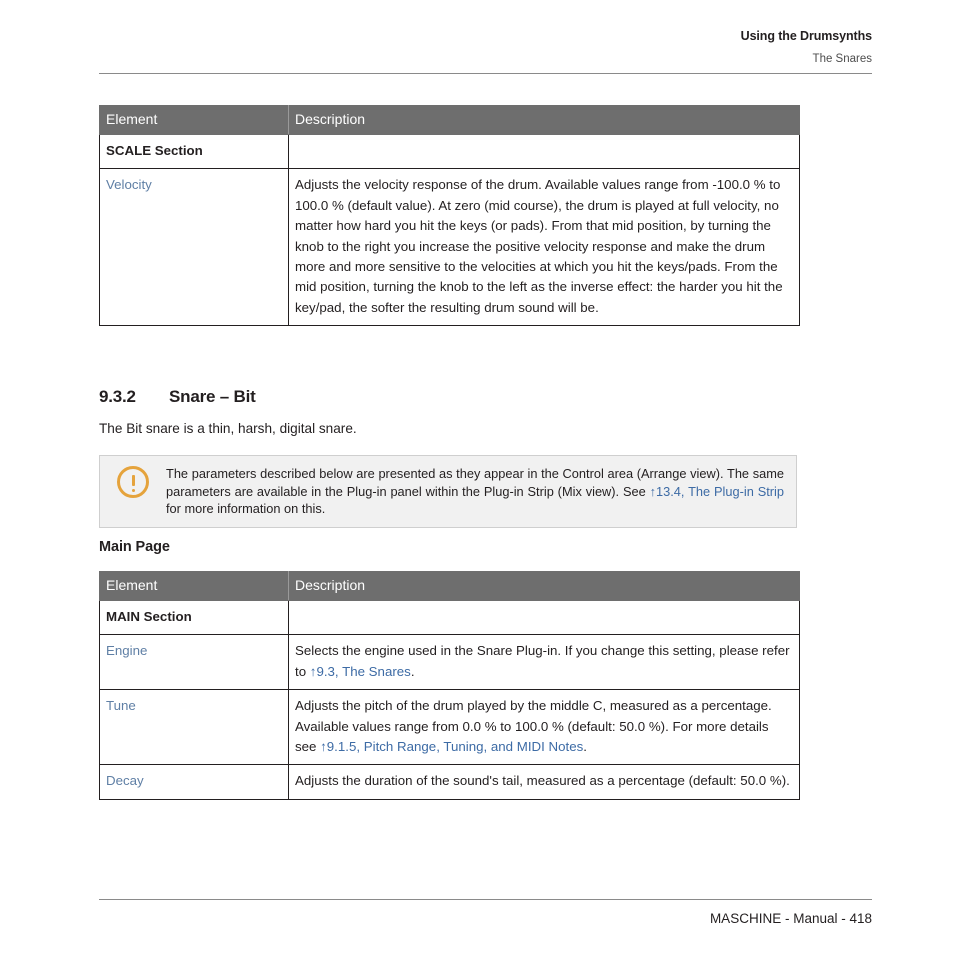 Image resolution: width=954 pixels, height=954 pixels. Describe the element at coordinates (194, 617) in the screenshot. I see `row-element-name: MAIN Section` at that location.